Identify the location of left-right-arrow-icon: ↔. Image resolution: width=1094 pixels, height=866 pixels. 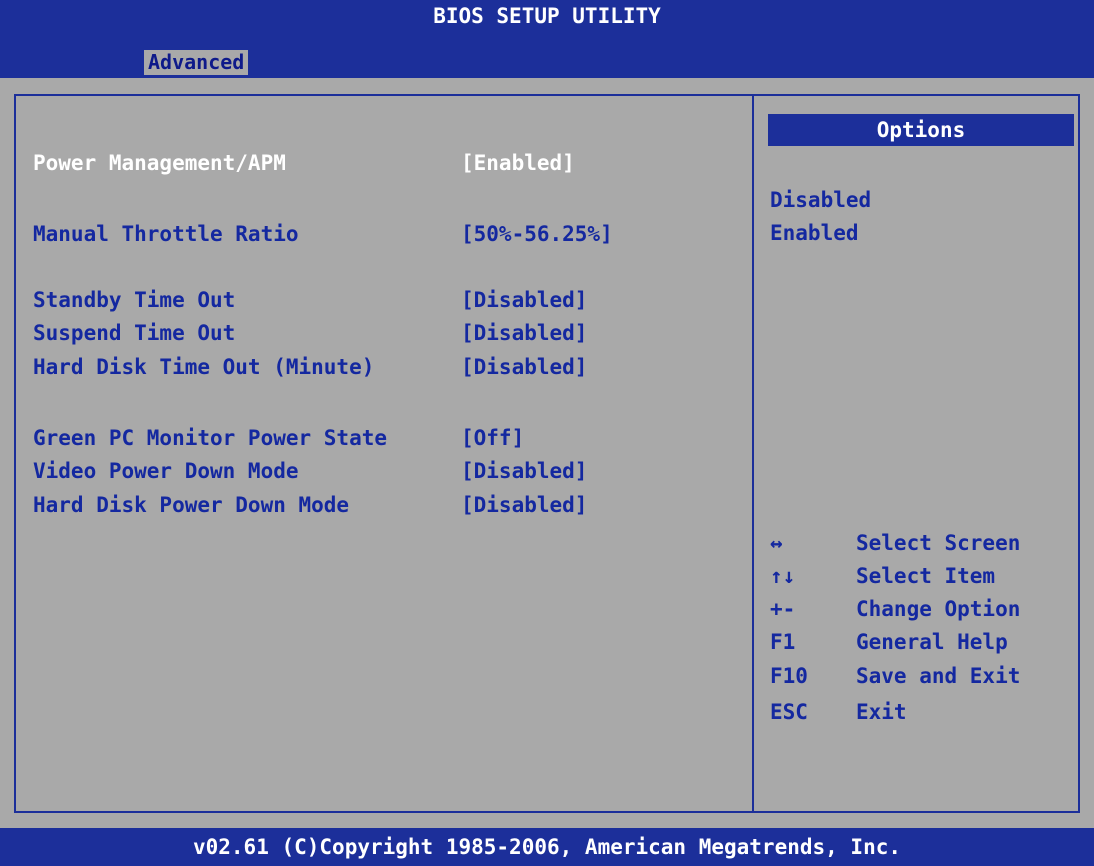
(776, 543).